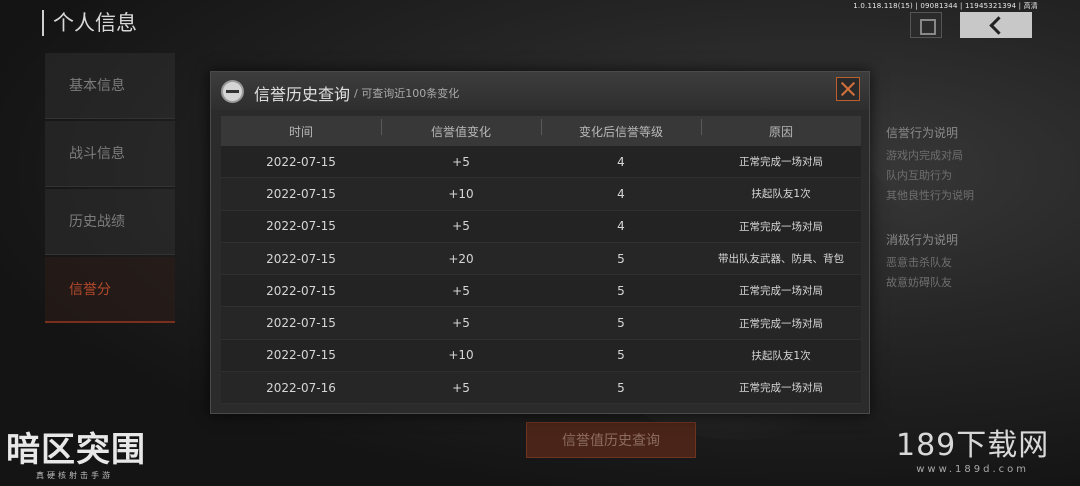 This screenshot has width=1080, height=486. What do you see at coordinates (461, 129) in the screenshot?
I see `column-header-change: 信誉值变化` at bounding box center [461, 129].